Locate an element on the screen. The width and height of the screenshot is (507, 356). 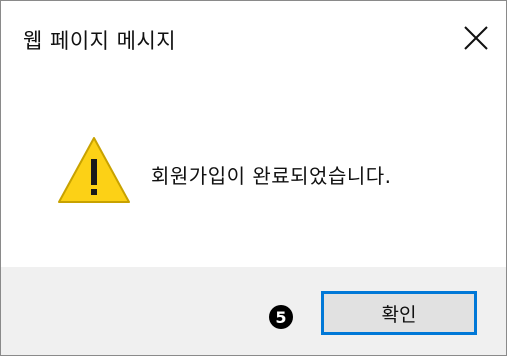
ok-button: 확인 is located at coordinates (399, 313).